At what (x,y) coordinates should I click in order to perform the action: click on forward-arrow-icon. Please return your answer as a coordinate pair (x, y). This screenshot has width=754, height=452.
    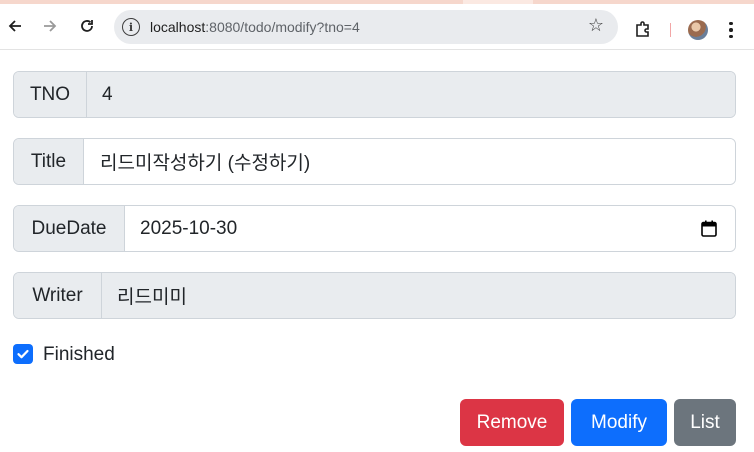
    Looking at the image, I should click on (50, 26).